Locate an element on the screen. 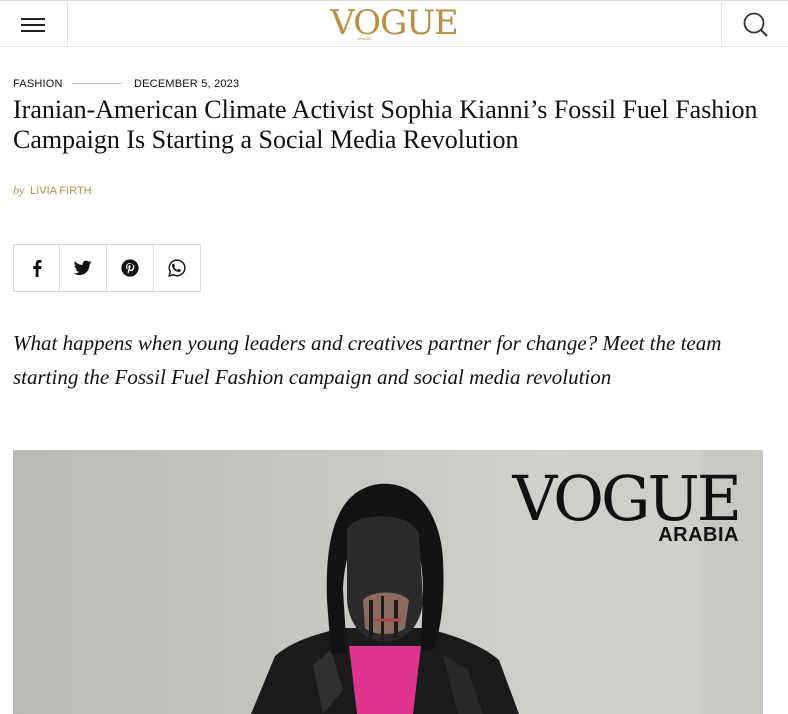  top-navigation-bar: VOGUE ARABIA is located at coordinates (394, 23).